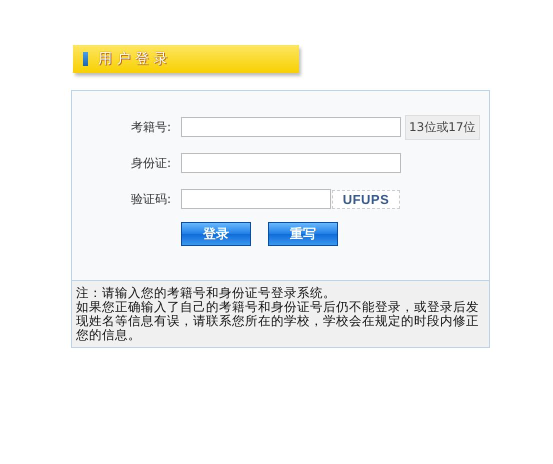 The width and height of the screenshot is (553, 464). I want to click on field-label: 验证码:, so click(150, 199).